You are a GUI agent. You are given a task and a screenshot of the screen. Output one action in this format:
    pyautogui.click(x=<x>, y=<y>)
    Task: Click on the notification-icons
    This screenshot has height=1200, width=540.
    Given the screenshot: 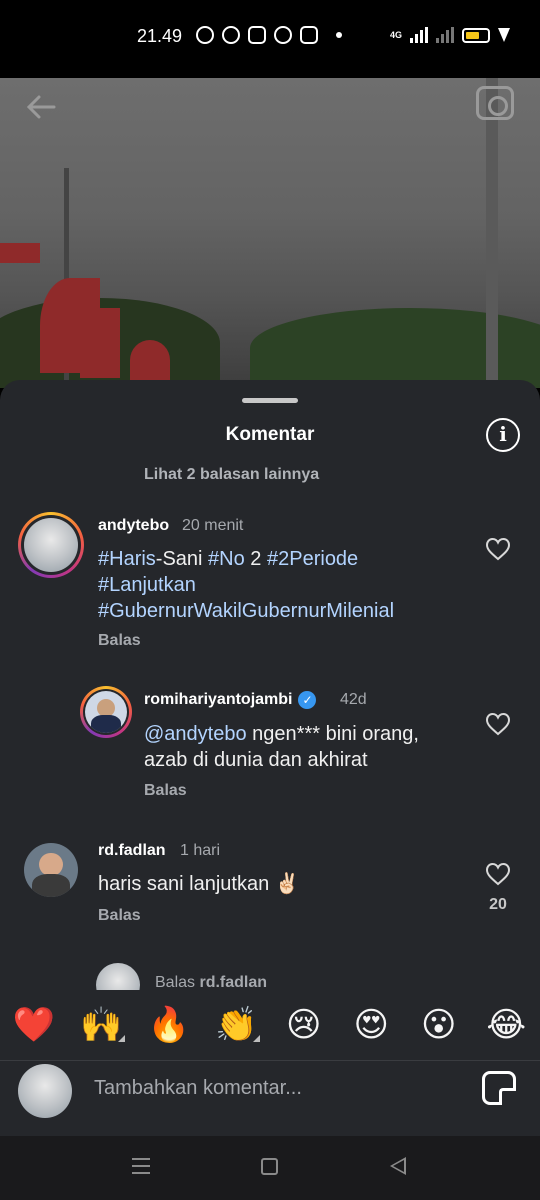 What is the action you would take?
    pyautogui.click(x=269, y=35)
    